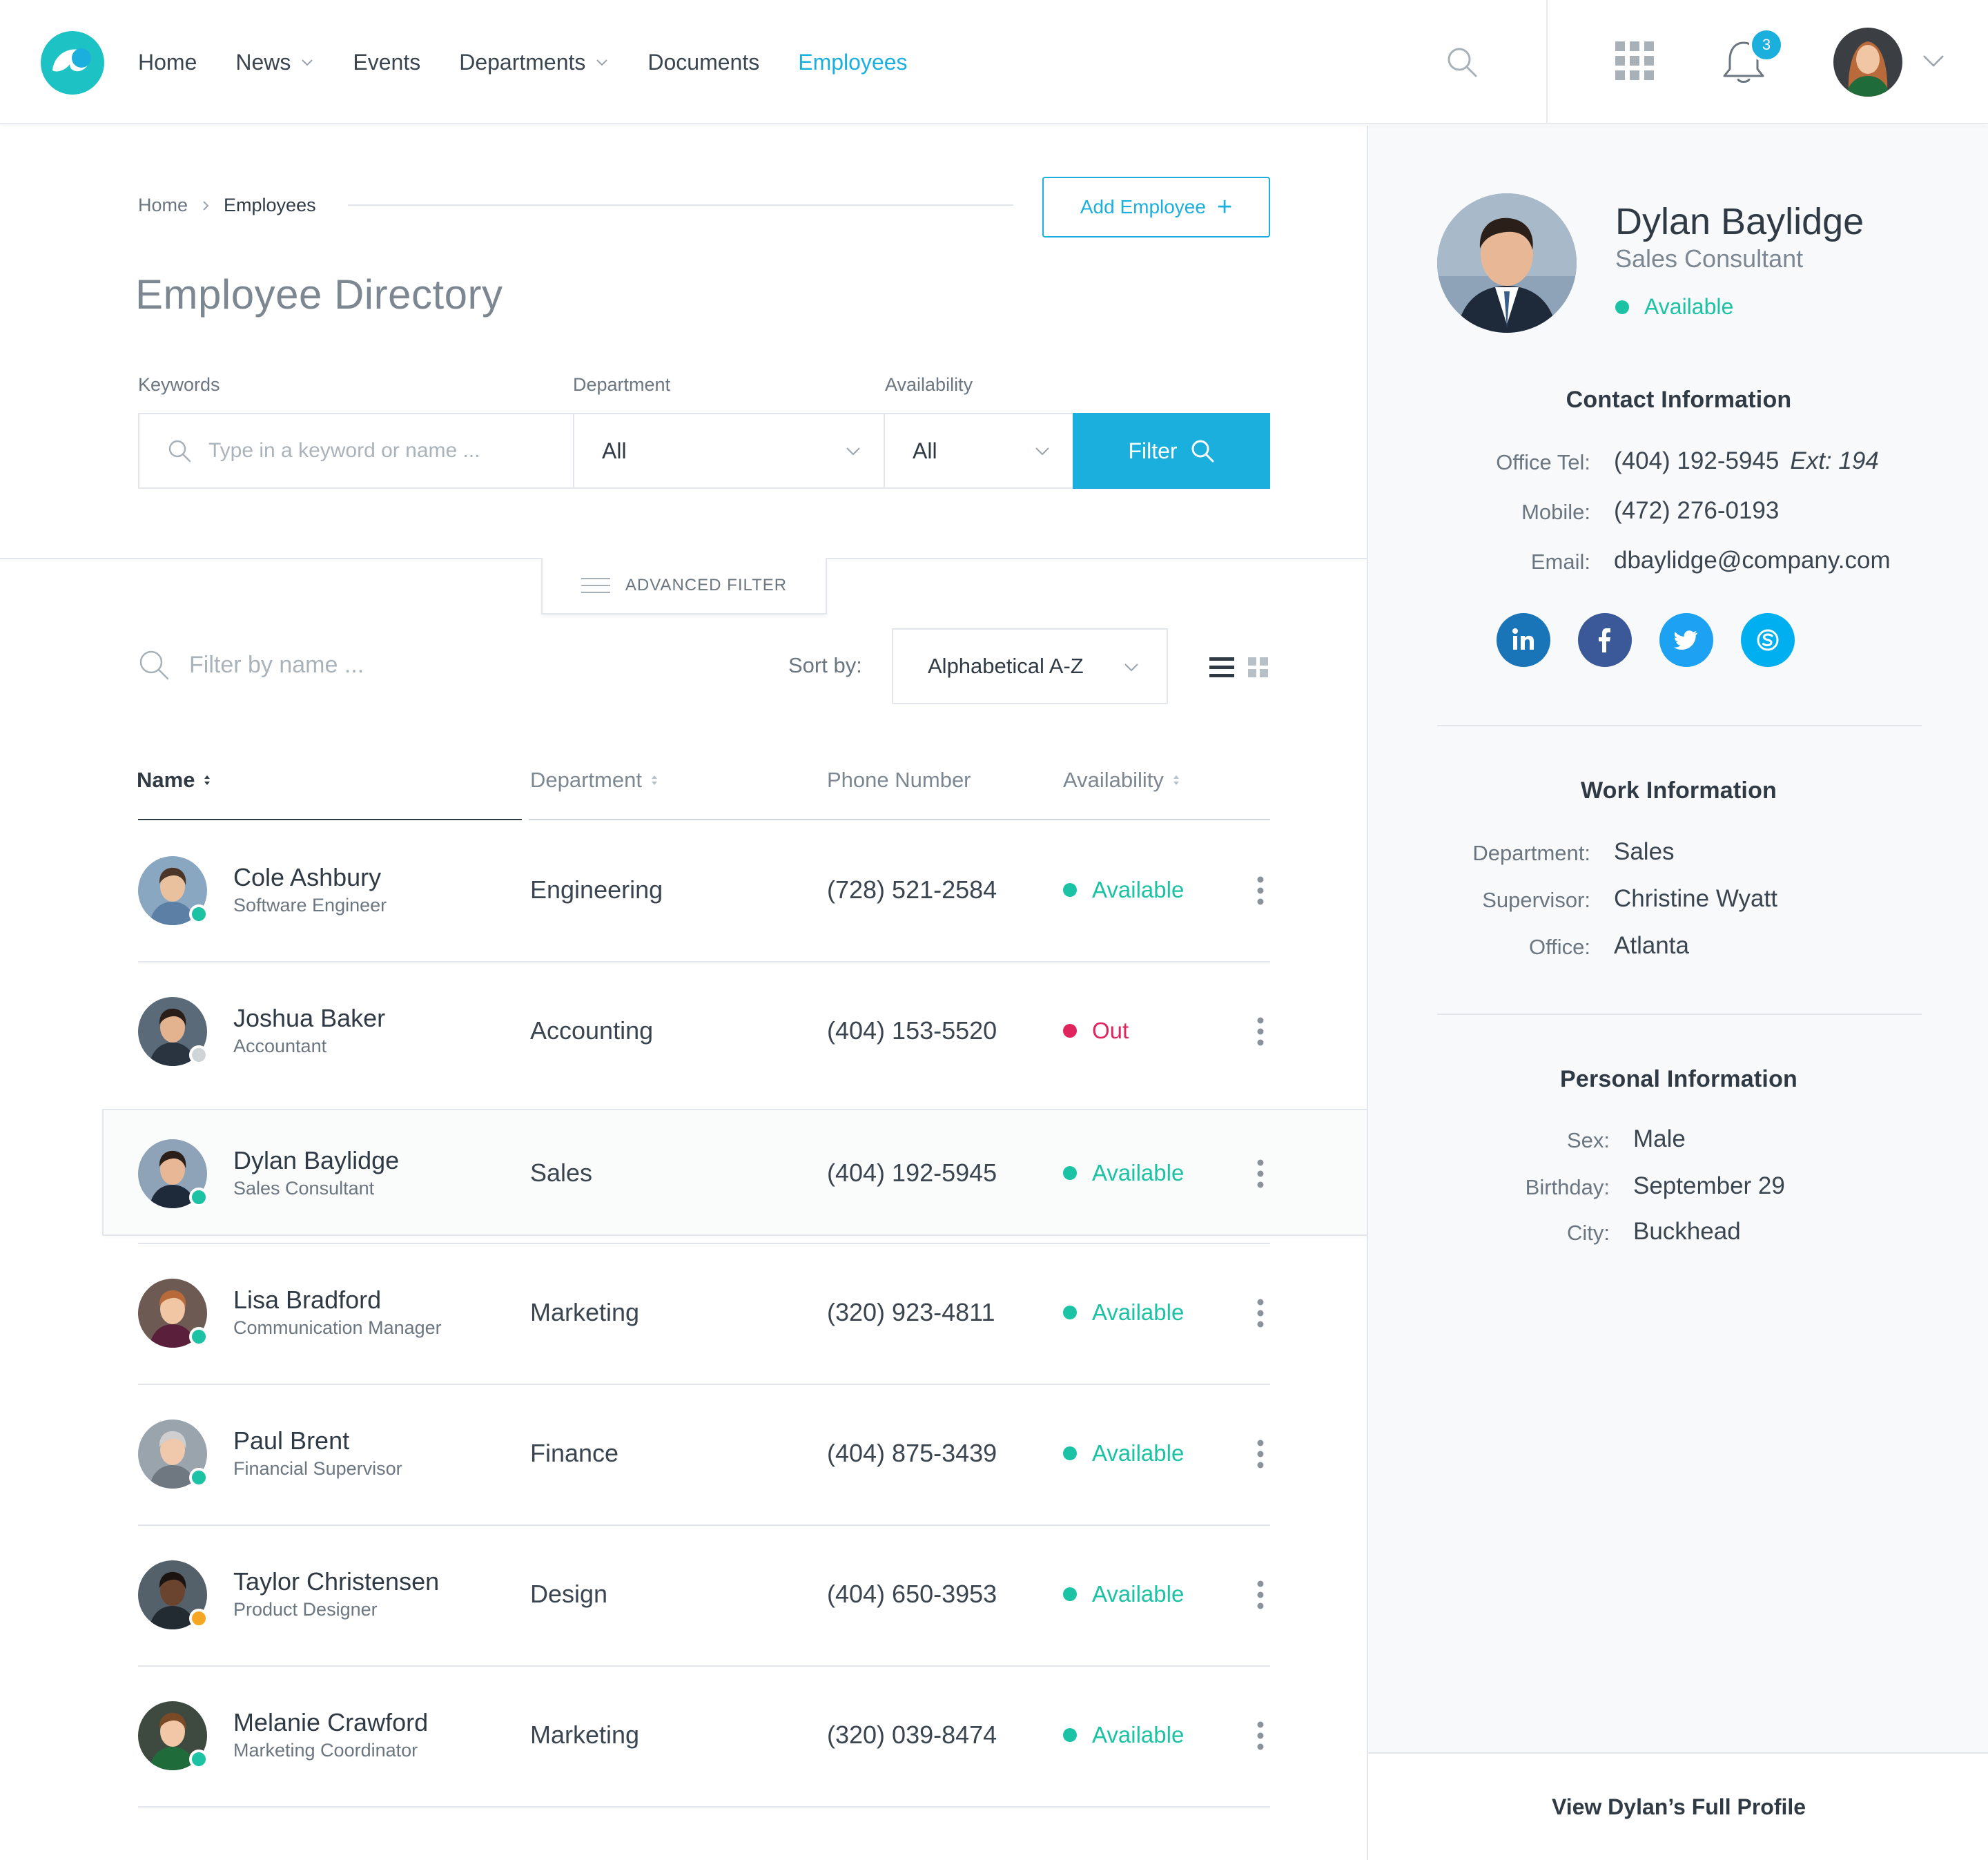 This screenshot has width=1988, height=1860. I want to click on sex-value: Male, so click(1659, 1138).